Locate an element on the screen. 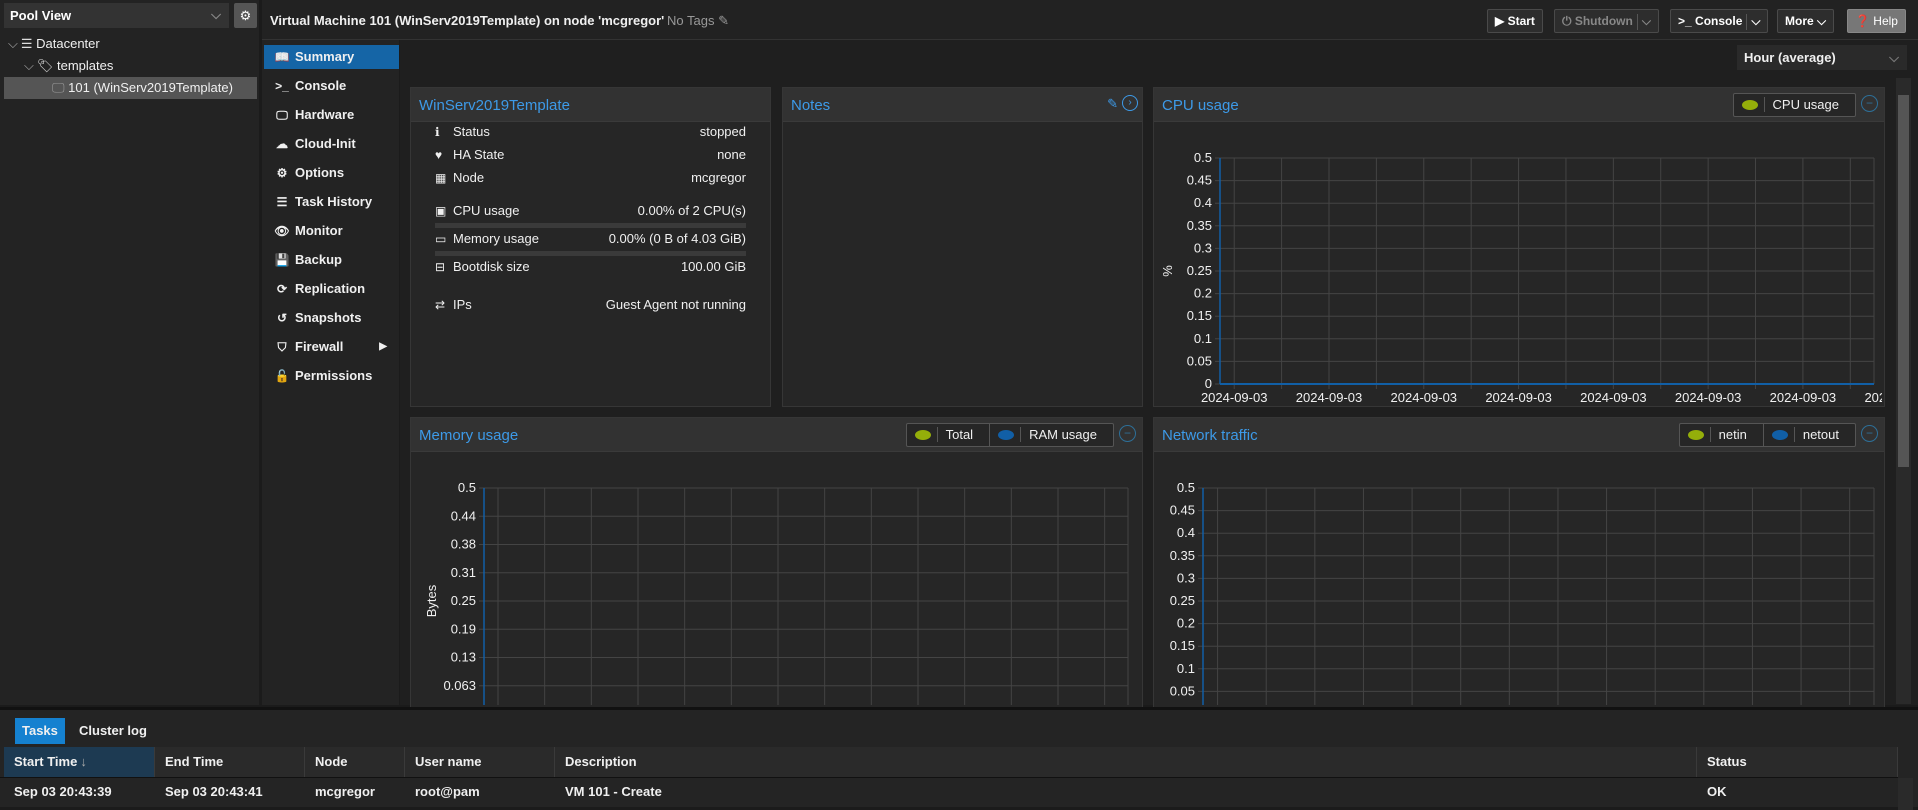  table-cell-user-name: root@pam is located at coordinates (447, 791).